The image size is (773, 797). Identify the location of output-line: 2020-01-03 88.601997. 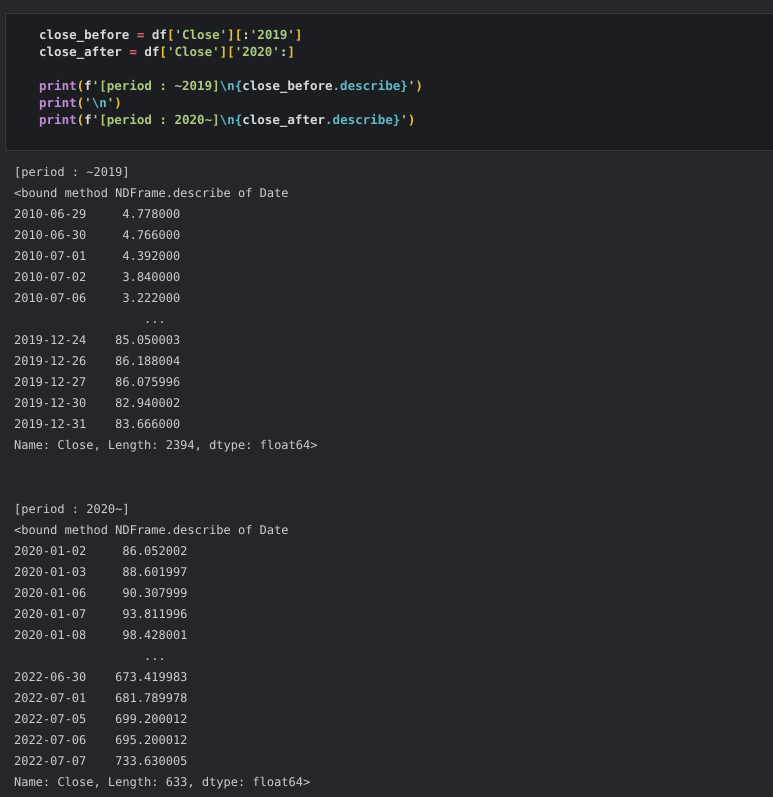
(101, 572).